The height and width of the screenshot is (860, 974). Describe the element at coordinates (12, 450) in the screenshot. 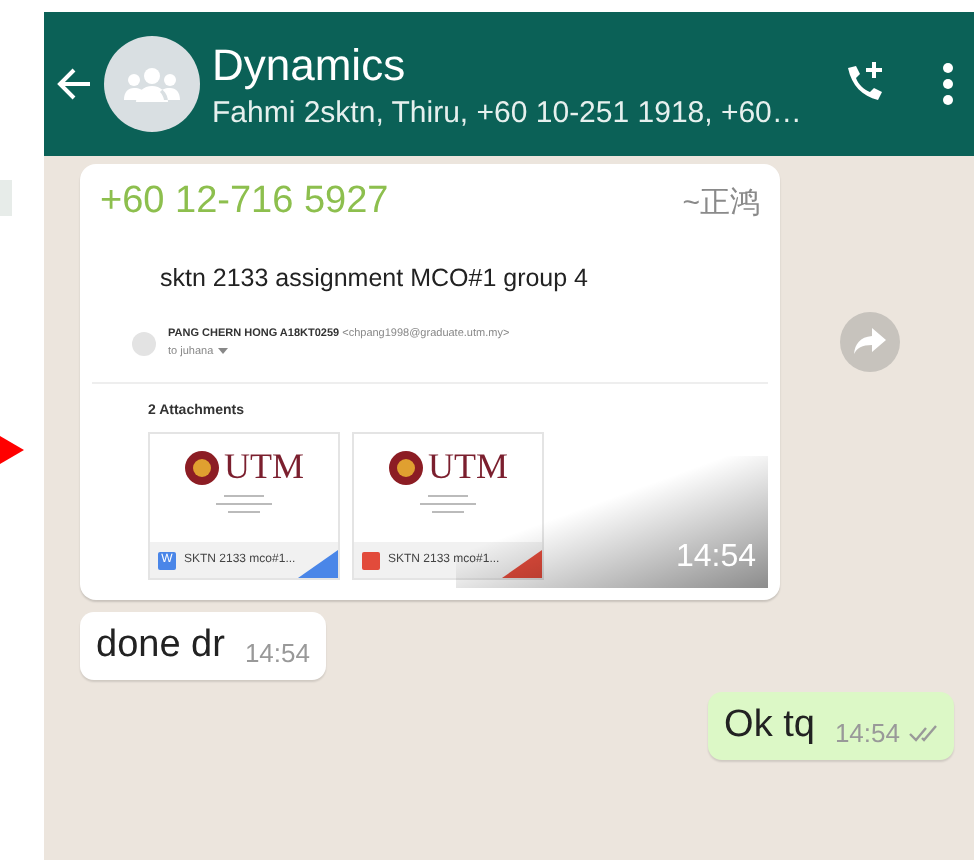

I see `arrow-head-icon` at that location.